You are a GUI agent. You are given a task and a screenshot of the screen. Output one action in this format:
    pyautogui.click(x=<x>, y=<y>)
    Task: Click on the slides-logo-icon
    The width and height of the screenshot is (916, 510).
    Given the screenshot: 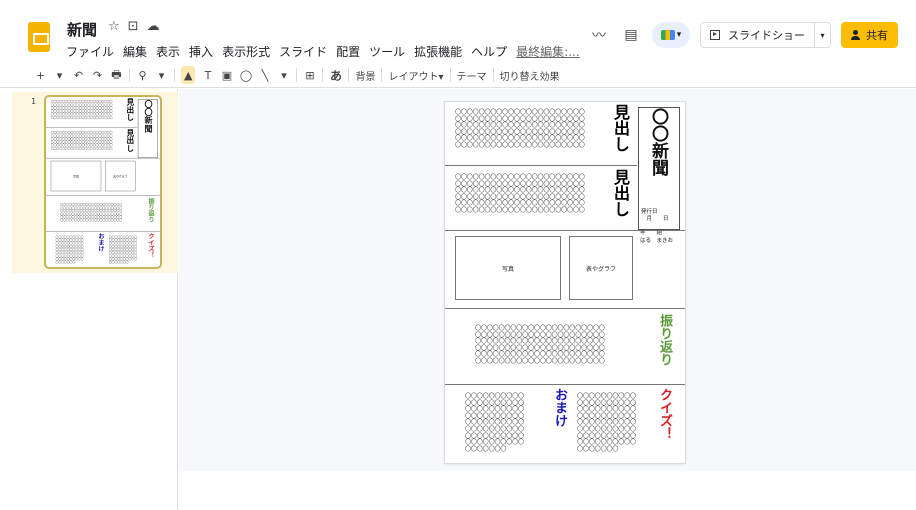 What is the action you would take?
    pyautogui.click(x=39, y=37)
    